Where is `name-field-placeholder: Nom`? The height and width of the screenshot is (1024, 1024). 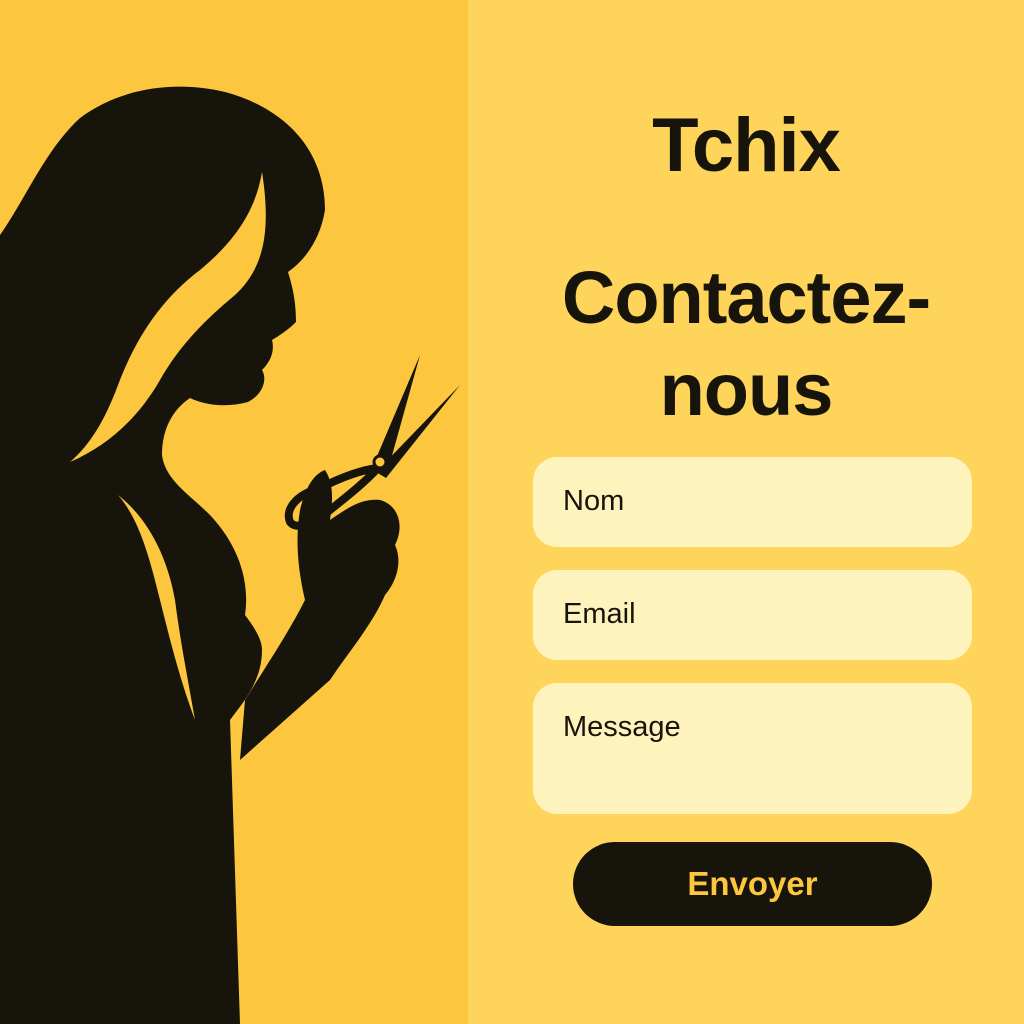
name-field-placeholder: Nom is located at coordinates (594, 501).